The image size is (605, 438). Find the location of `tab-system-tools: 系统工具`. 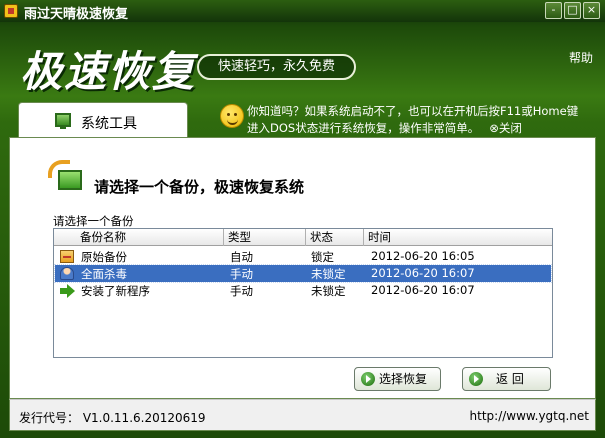

tab-system-tools: 系统工具 is located at coordinates (103, 120).